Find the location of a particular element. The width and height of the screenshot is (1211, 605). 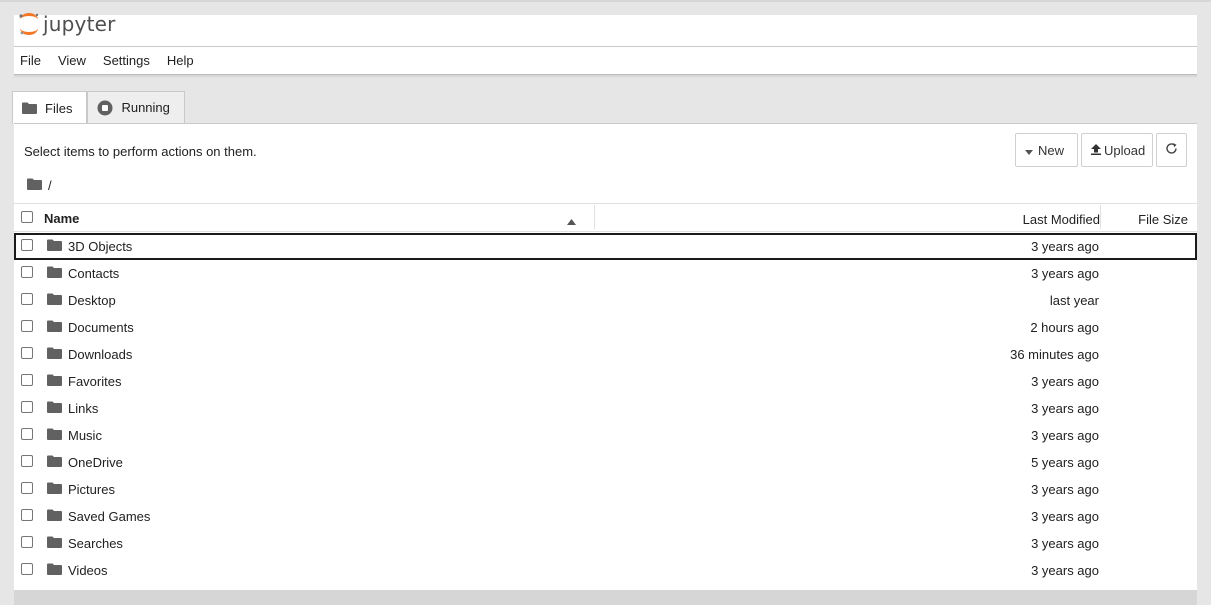

upload-button-label: Upload is located at coordinates (1125, 150).